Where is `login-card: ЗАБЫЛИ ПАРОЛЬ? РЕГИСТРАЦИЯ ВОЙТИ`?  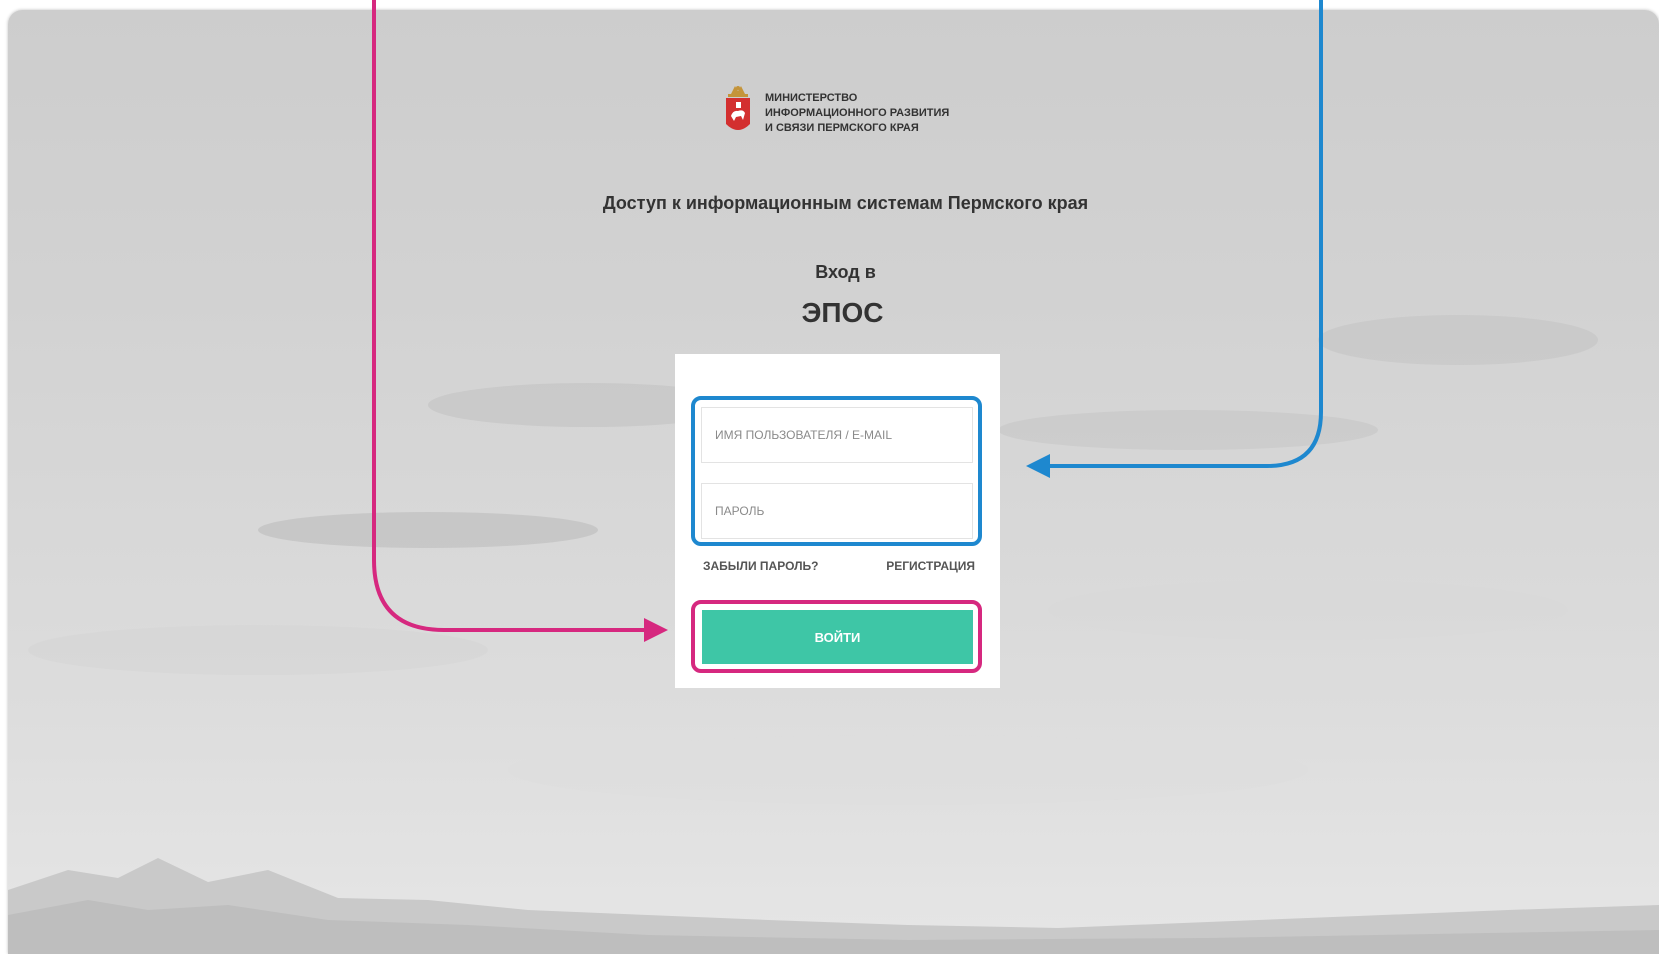
login-card: ЗАБЫЛИ ПАРОЛЬ? РЕГИСТРАЦИЯ ВОЙТИ is located at coordinates (837, 521).